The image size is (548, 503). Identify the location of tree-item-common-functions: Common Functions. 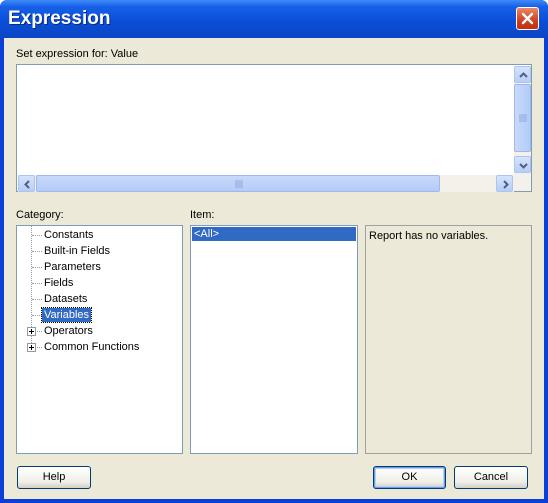
(97, 347).